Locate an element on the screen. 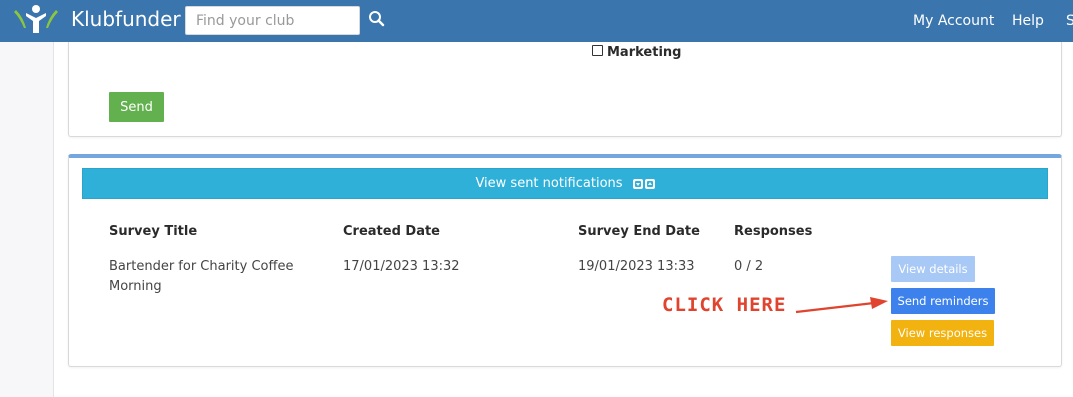 The height and width of the screenshot is (397, 1073). brand-name: Klubfunder is located at coordinates (126, 19).